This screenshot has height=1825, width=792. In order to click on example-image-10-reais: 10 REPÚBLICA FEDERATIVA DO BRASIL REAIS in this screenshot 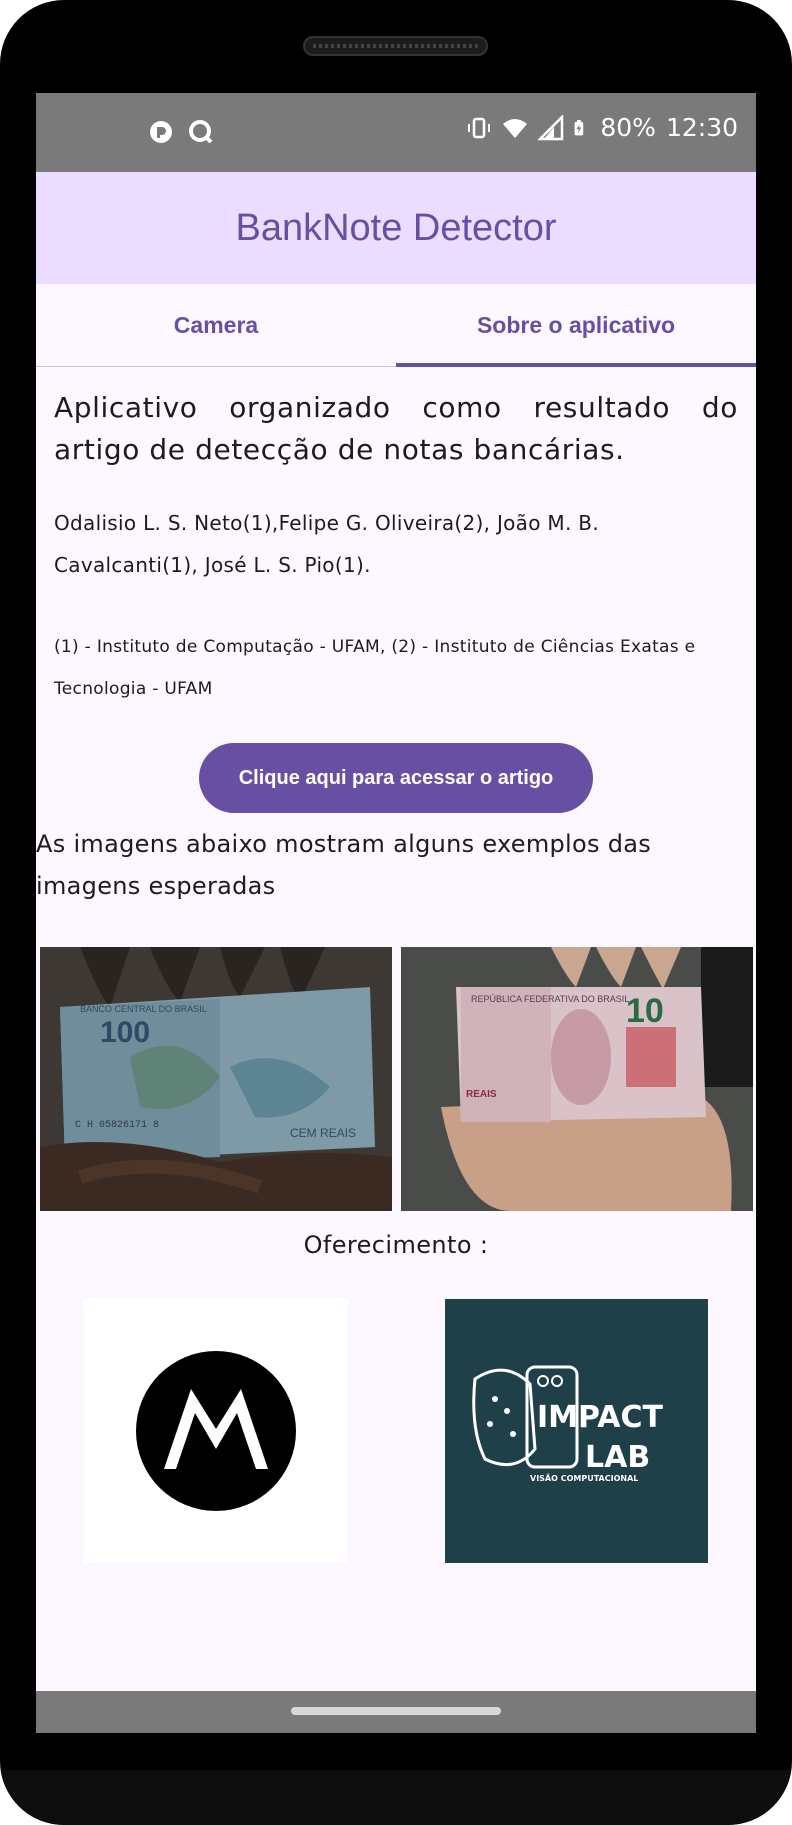, I will do `click(577, 1079)`.